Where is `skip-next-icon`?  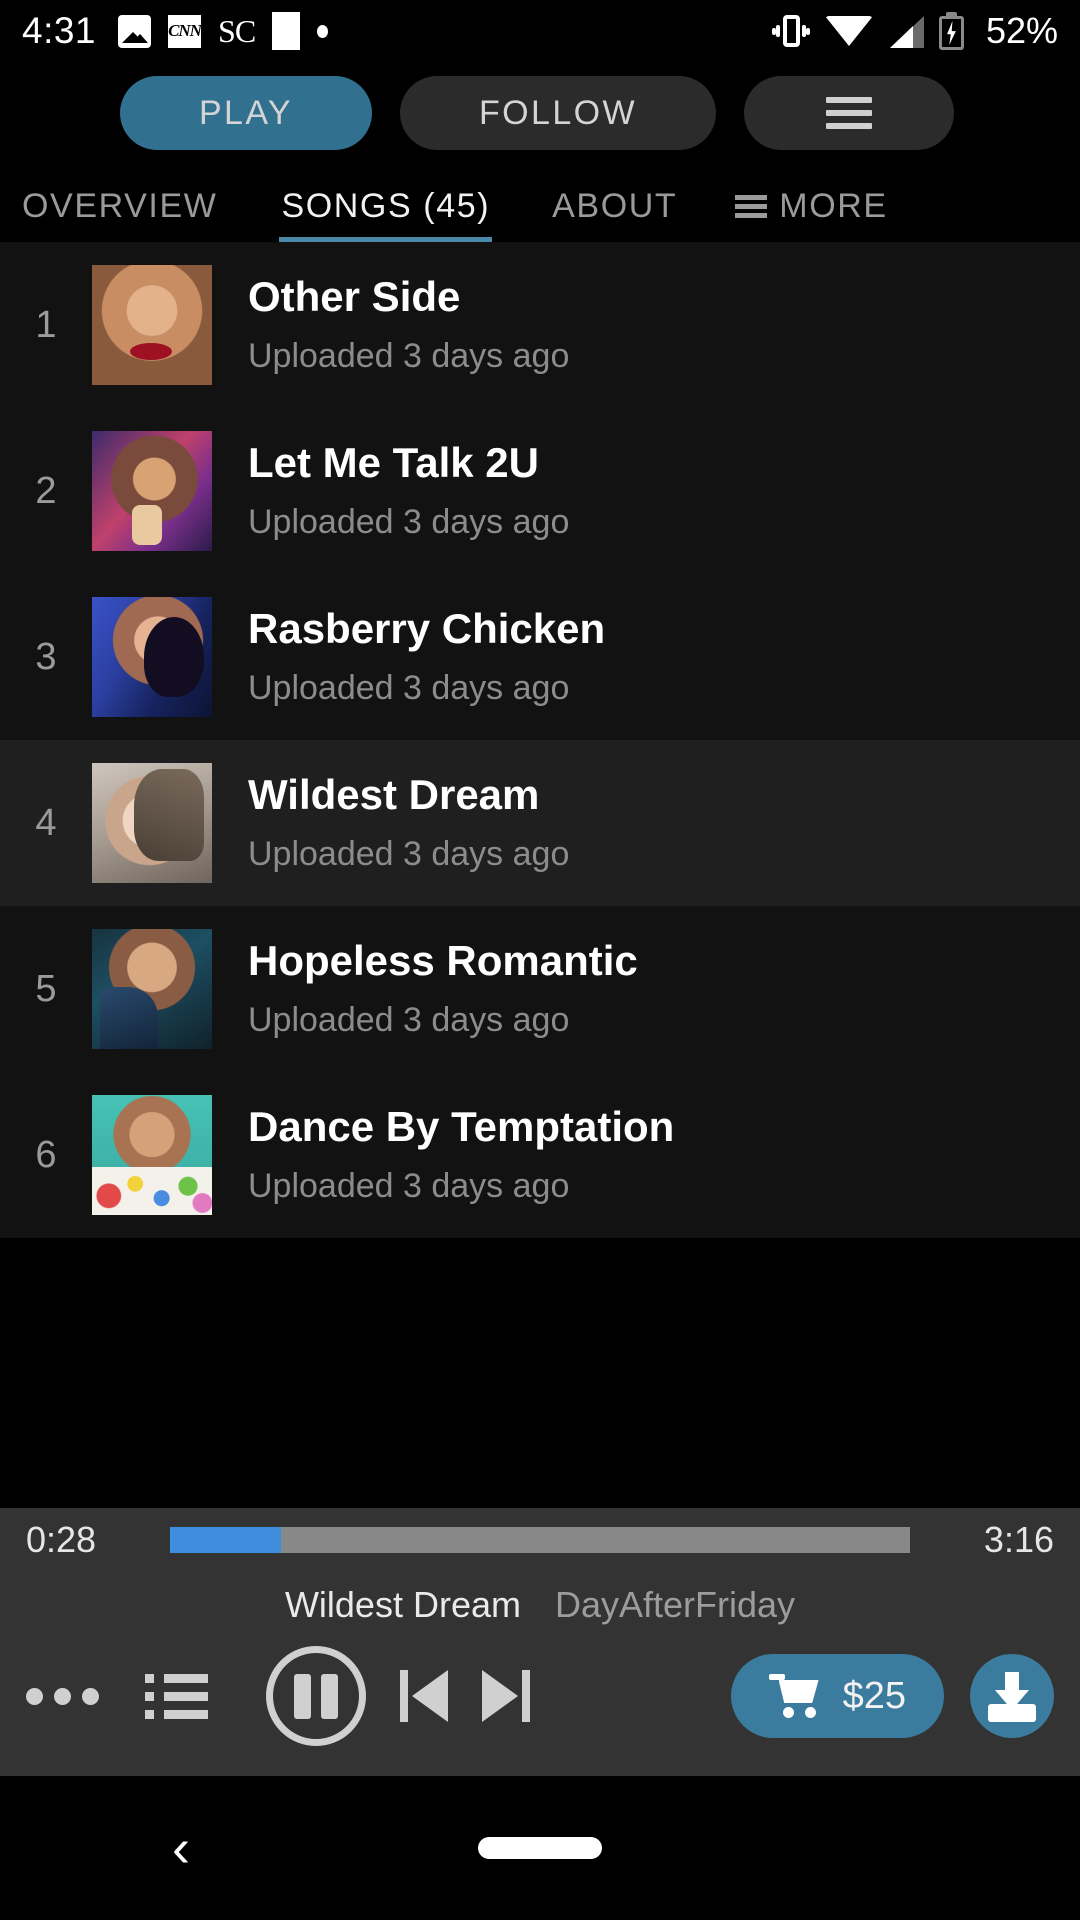 skip-next-icon is located at coordinates (506, 1696).